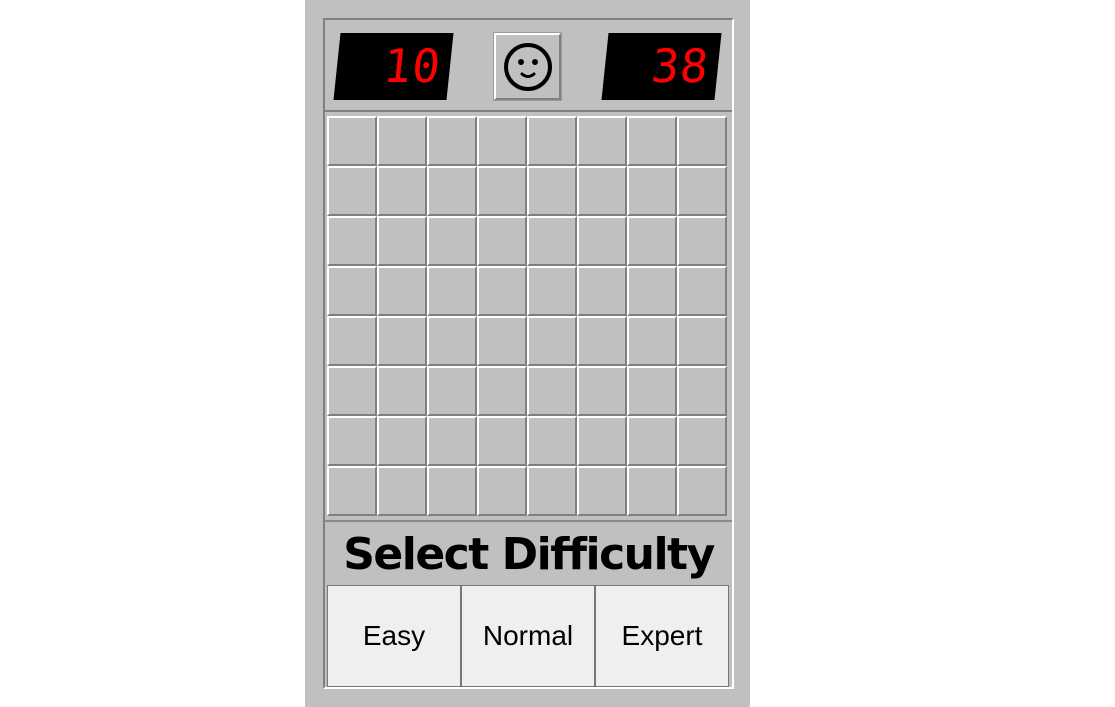  I want to click on smiley-face-icon, so click(527, 66).